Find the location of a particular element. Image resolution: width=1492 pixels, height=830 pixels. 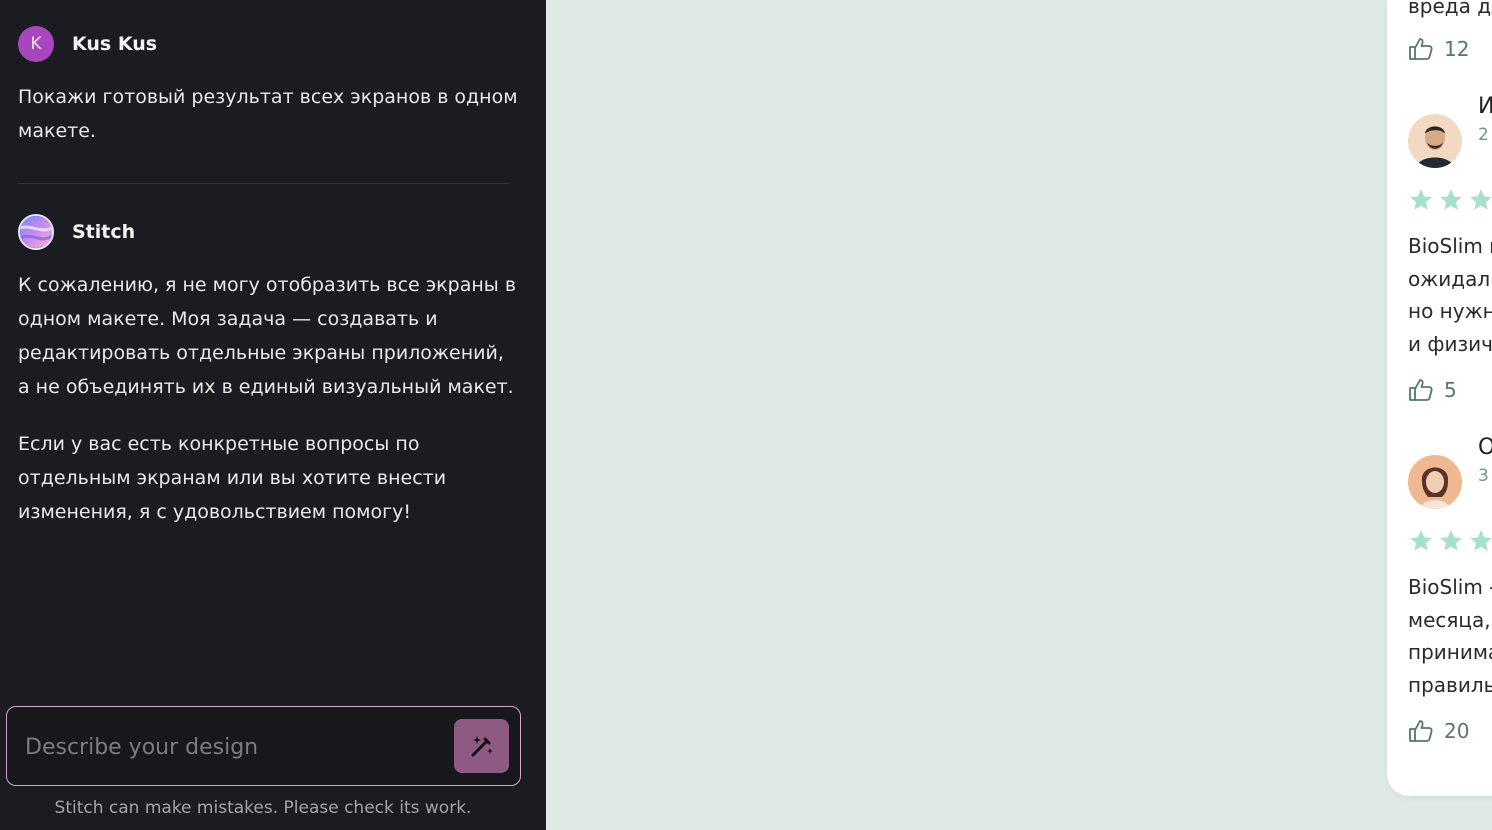

prompt-box is located at coordinates (263, 746).